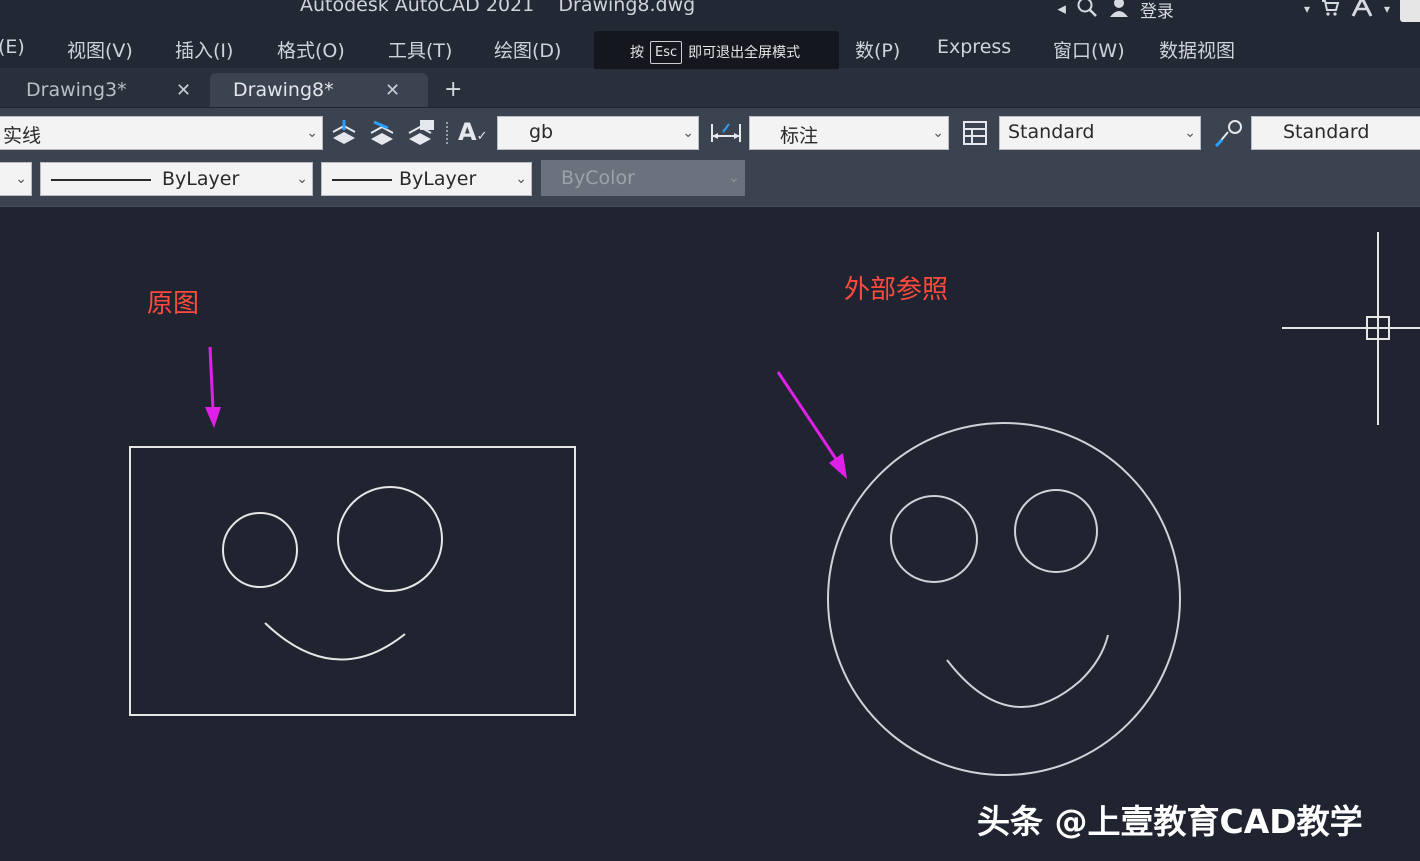  What do you see at coordinates (213, 417) in the screenshot?
I see `arrow-original-head` at bounding box center [213, 417].